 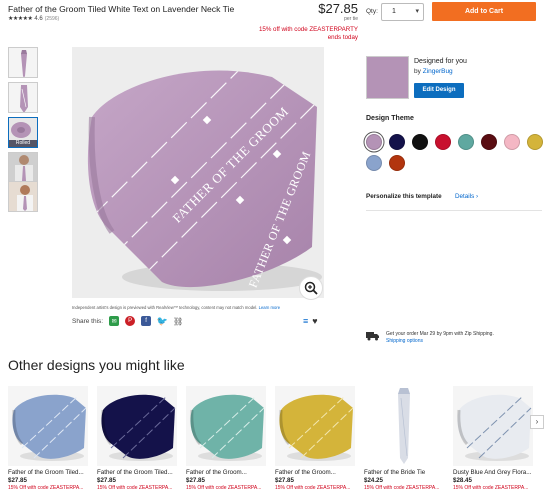 I want to click on design-theme-heading: Design Theme, so click(x=390, y=118).